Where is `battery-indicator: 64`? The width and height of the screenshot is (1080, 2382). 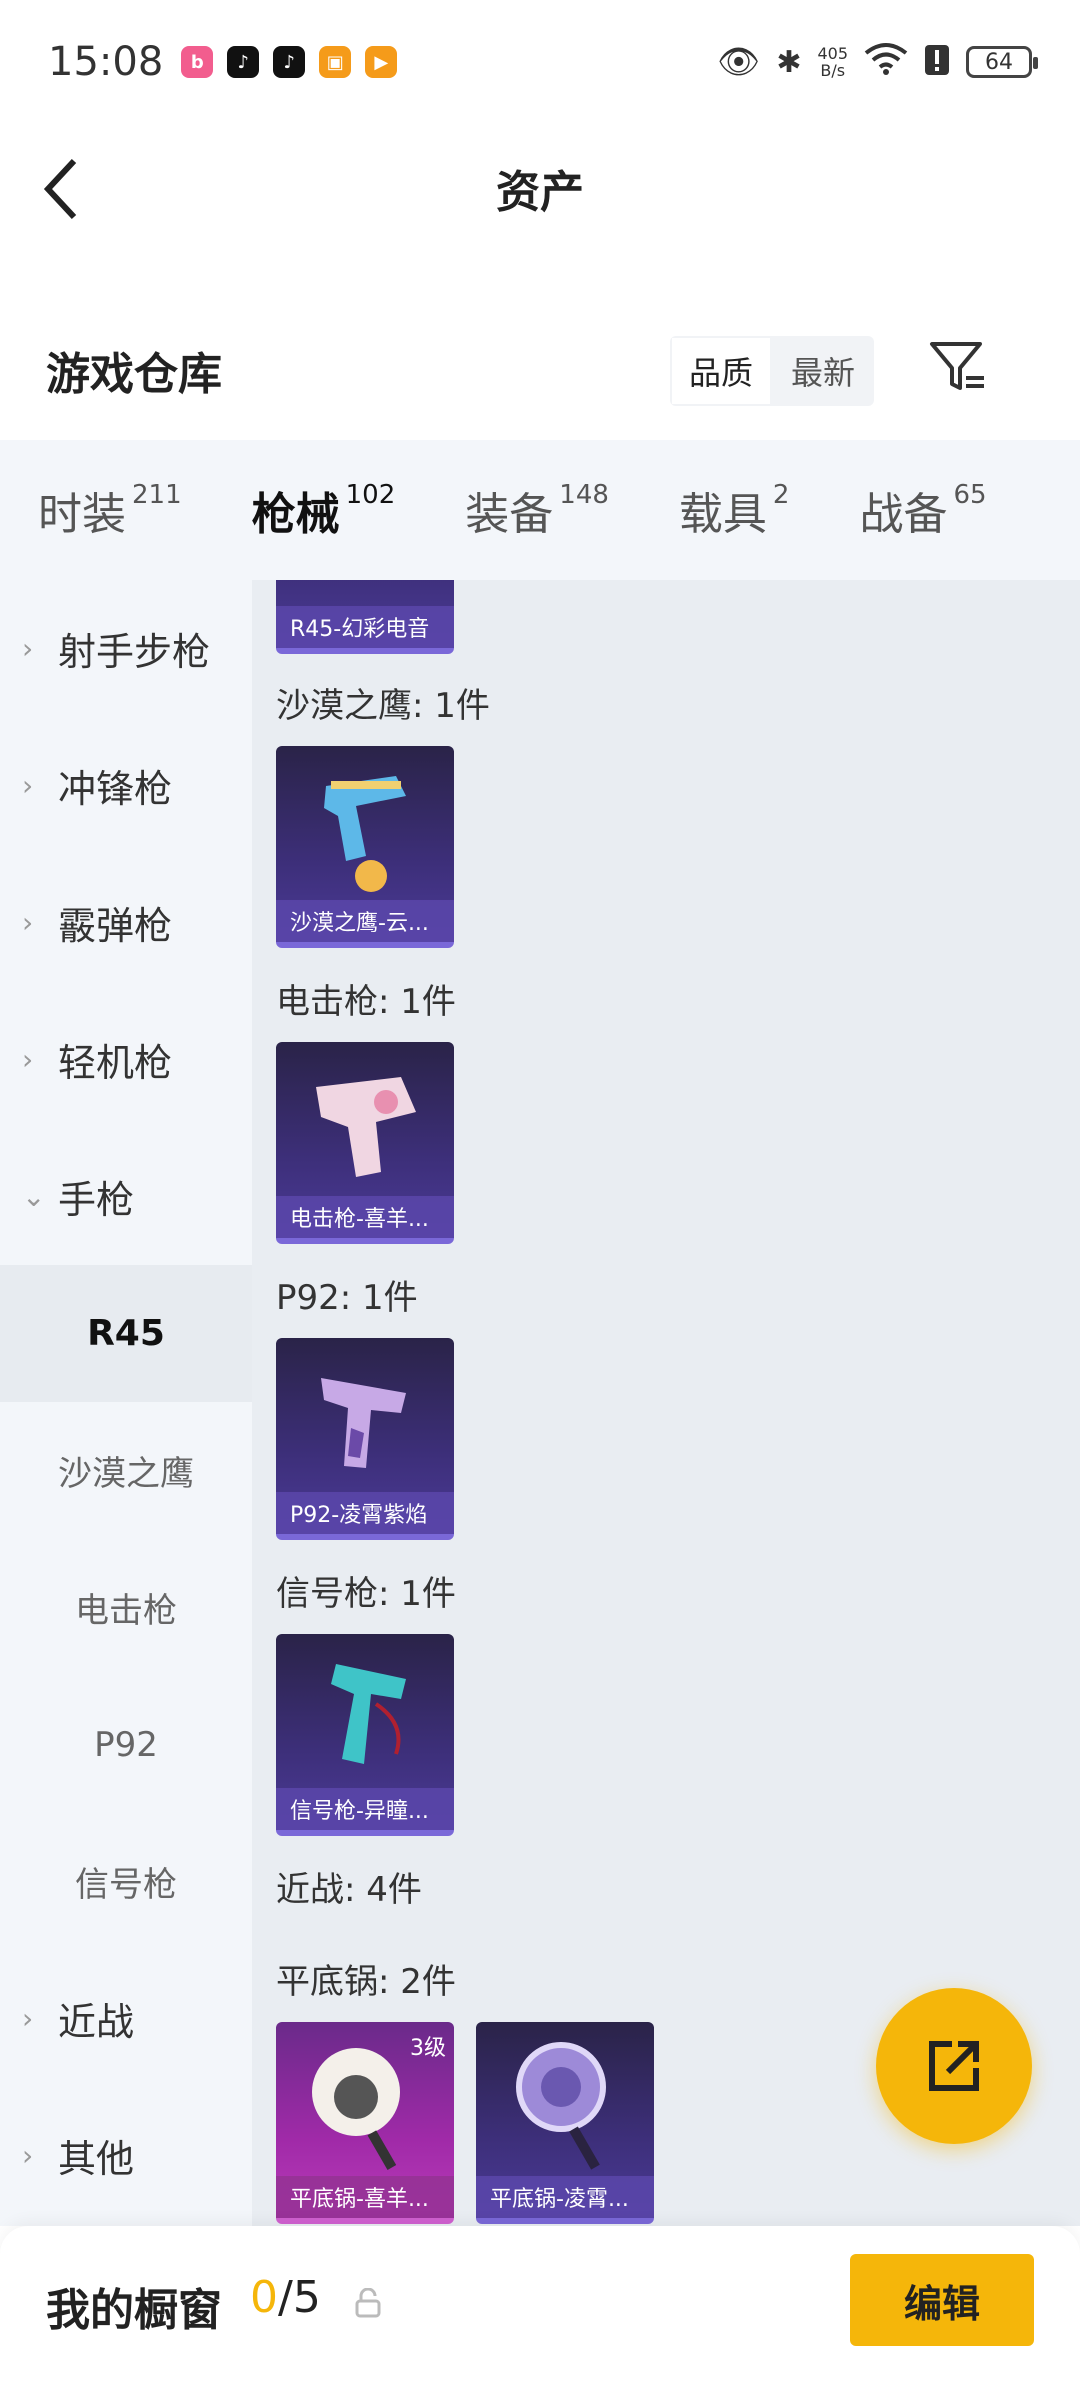
battery-indicator: 64 is located at coordinates (1002, 62).